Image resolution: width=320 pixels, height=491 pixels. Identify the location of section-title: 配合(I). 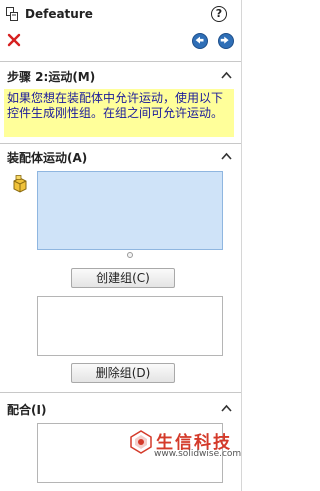
(27, 410).